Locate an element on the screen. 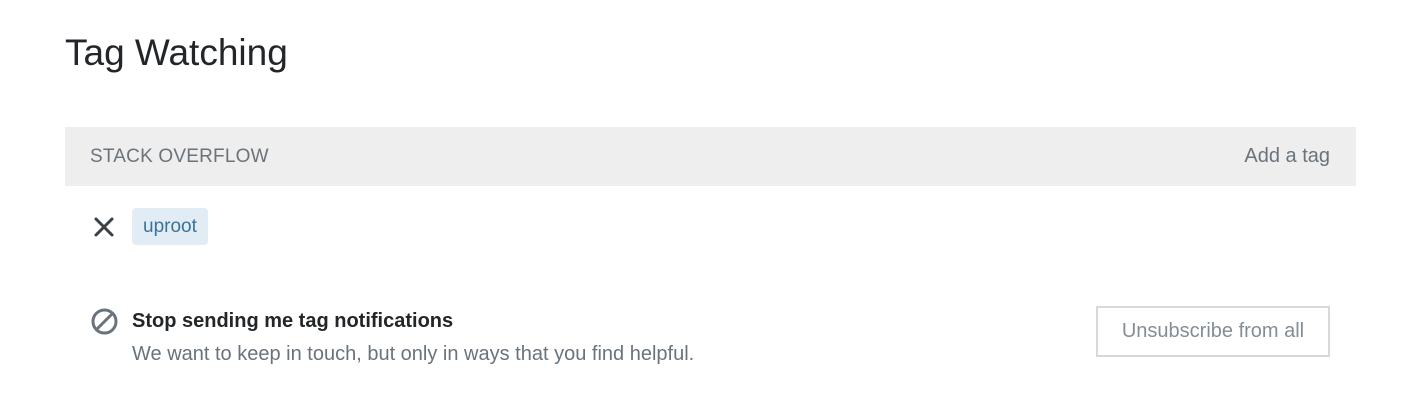 The image size is (1404, 414). unsubscribe-all-button: Unsubscribe from all is located at coordinates (1213, 331).